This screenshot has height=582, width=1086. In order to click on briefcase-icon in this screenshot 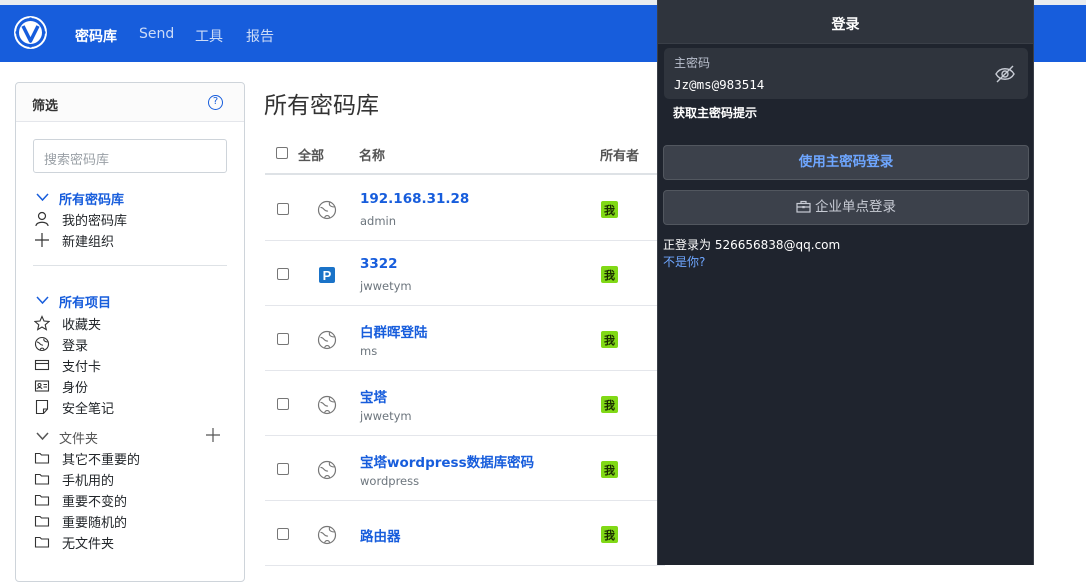, I will do `click(803, 206)`.